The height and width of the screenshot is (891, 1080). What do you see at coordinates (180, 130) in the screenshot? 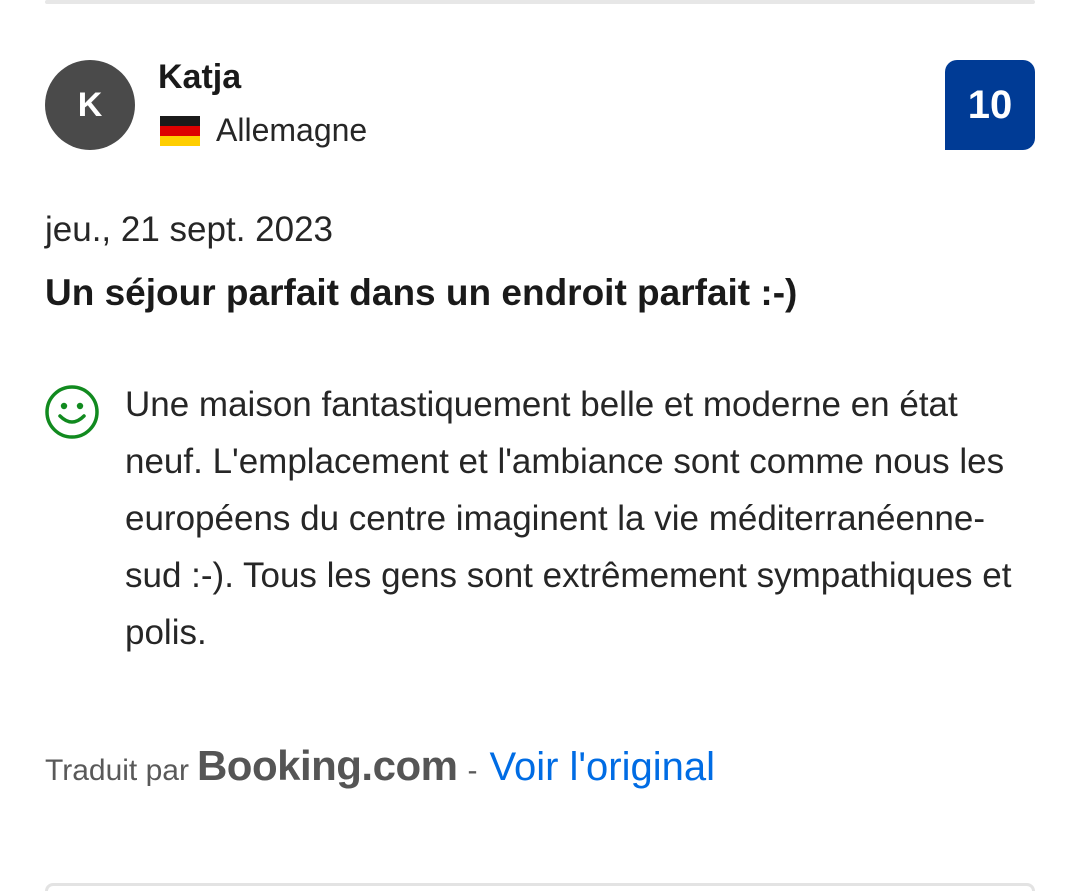
I see `germany-flag-icon` at bounding box center [180, 130].